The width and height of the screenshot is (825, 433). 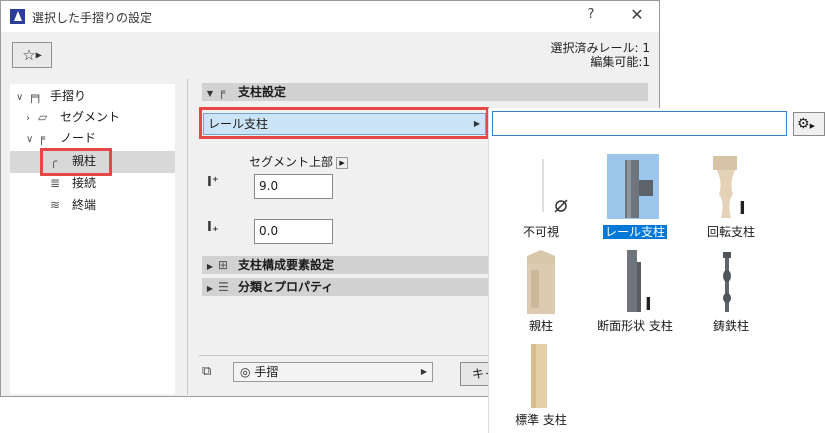 I want to click on highlight-newel-post, so click(x=76, y=162).